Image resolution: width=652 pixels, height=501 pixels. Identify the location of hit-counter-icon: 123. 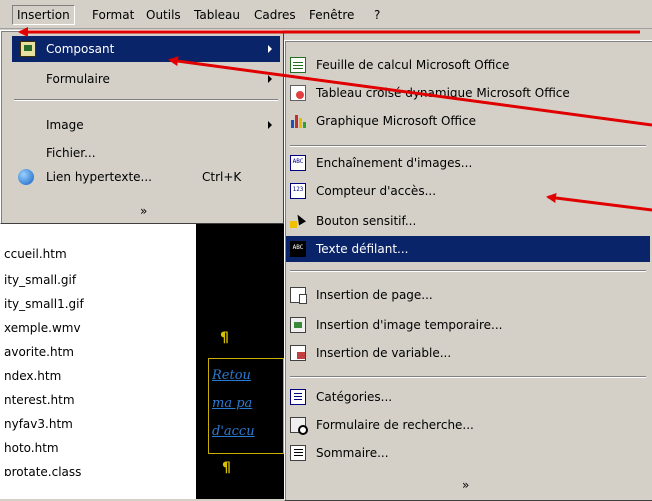
(298, 191).